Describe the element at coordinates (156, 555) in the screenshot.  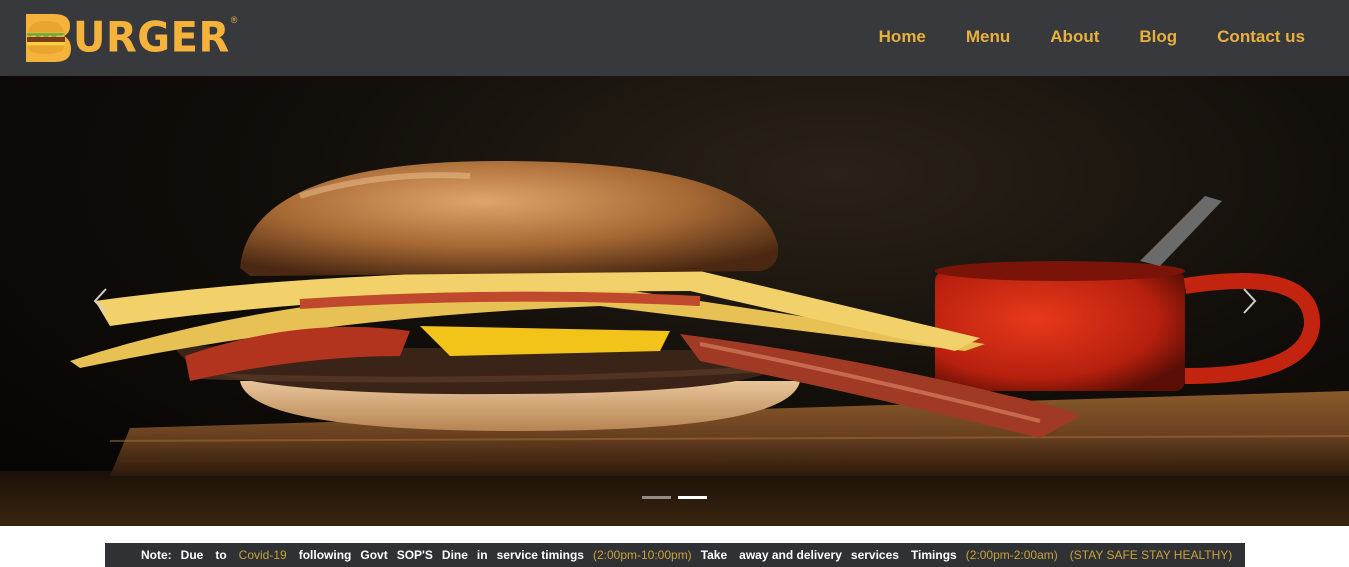
I see `ticker-note: Note:` at that location.